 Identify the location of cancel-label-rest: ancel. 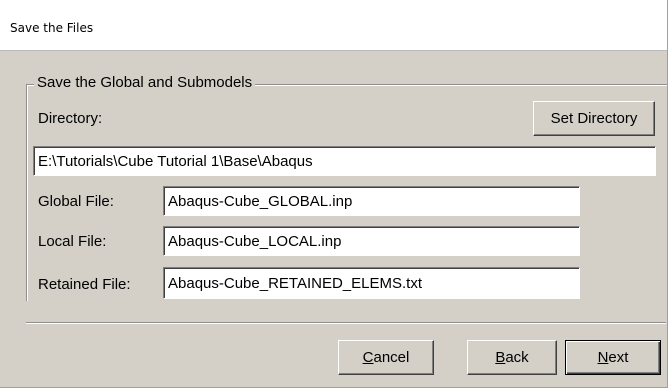
(391, 357).